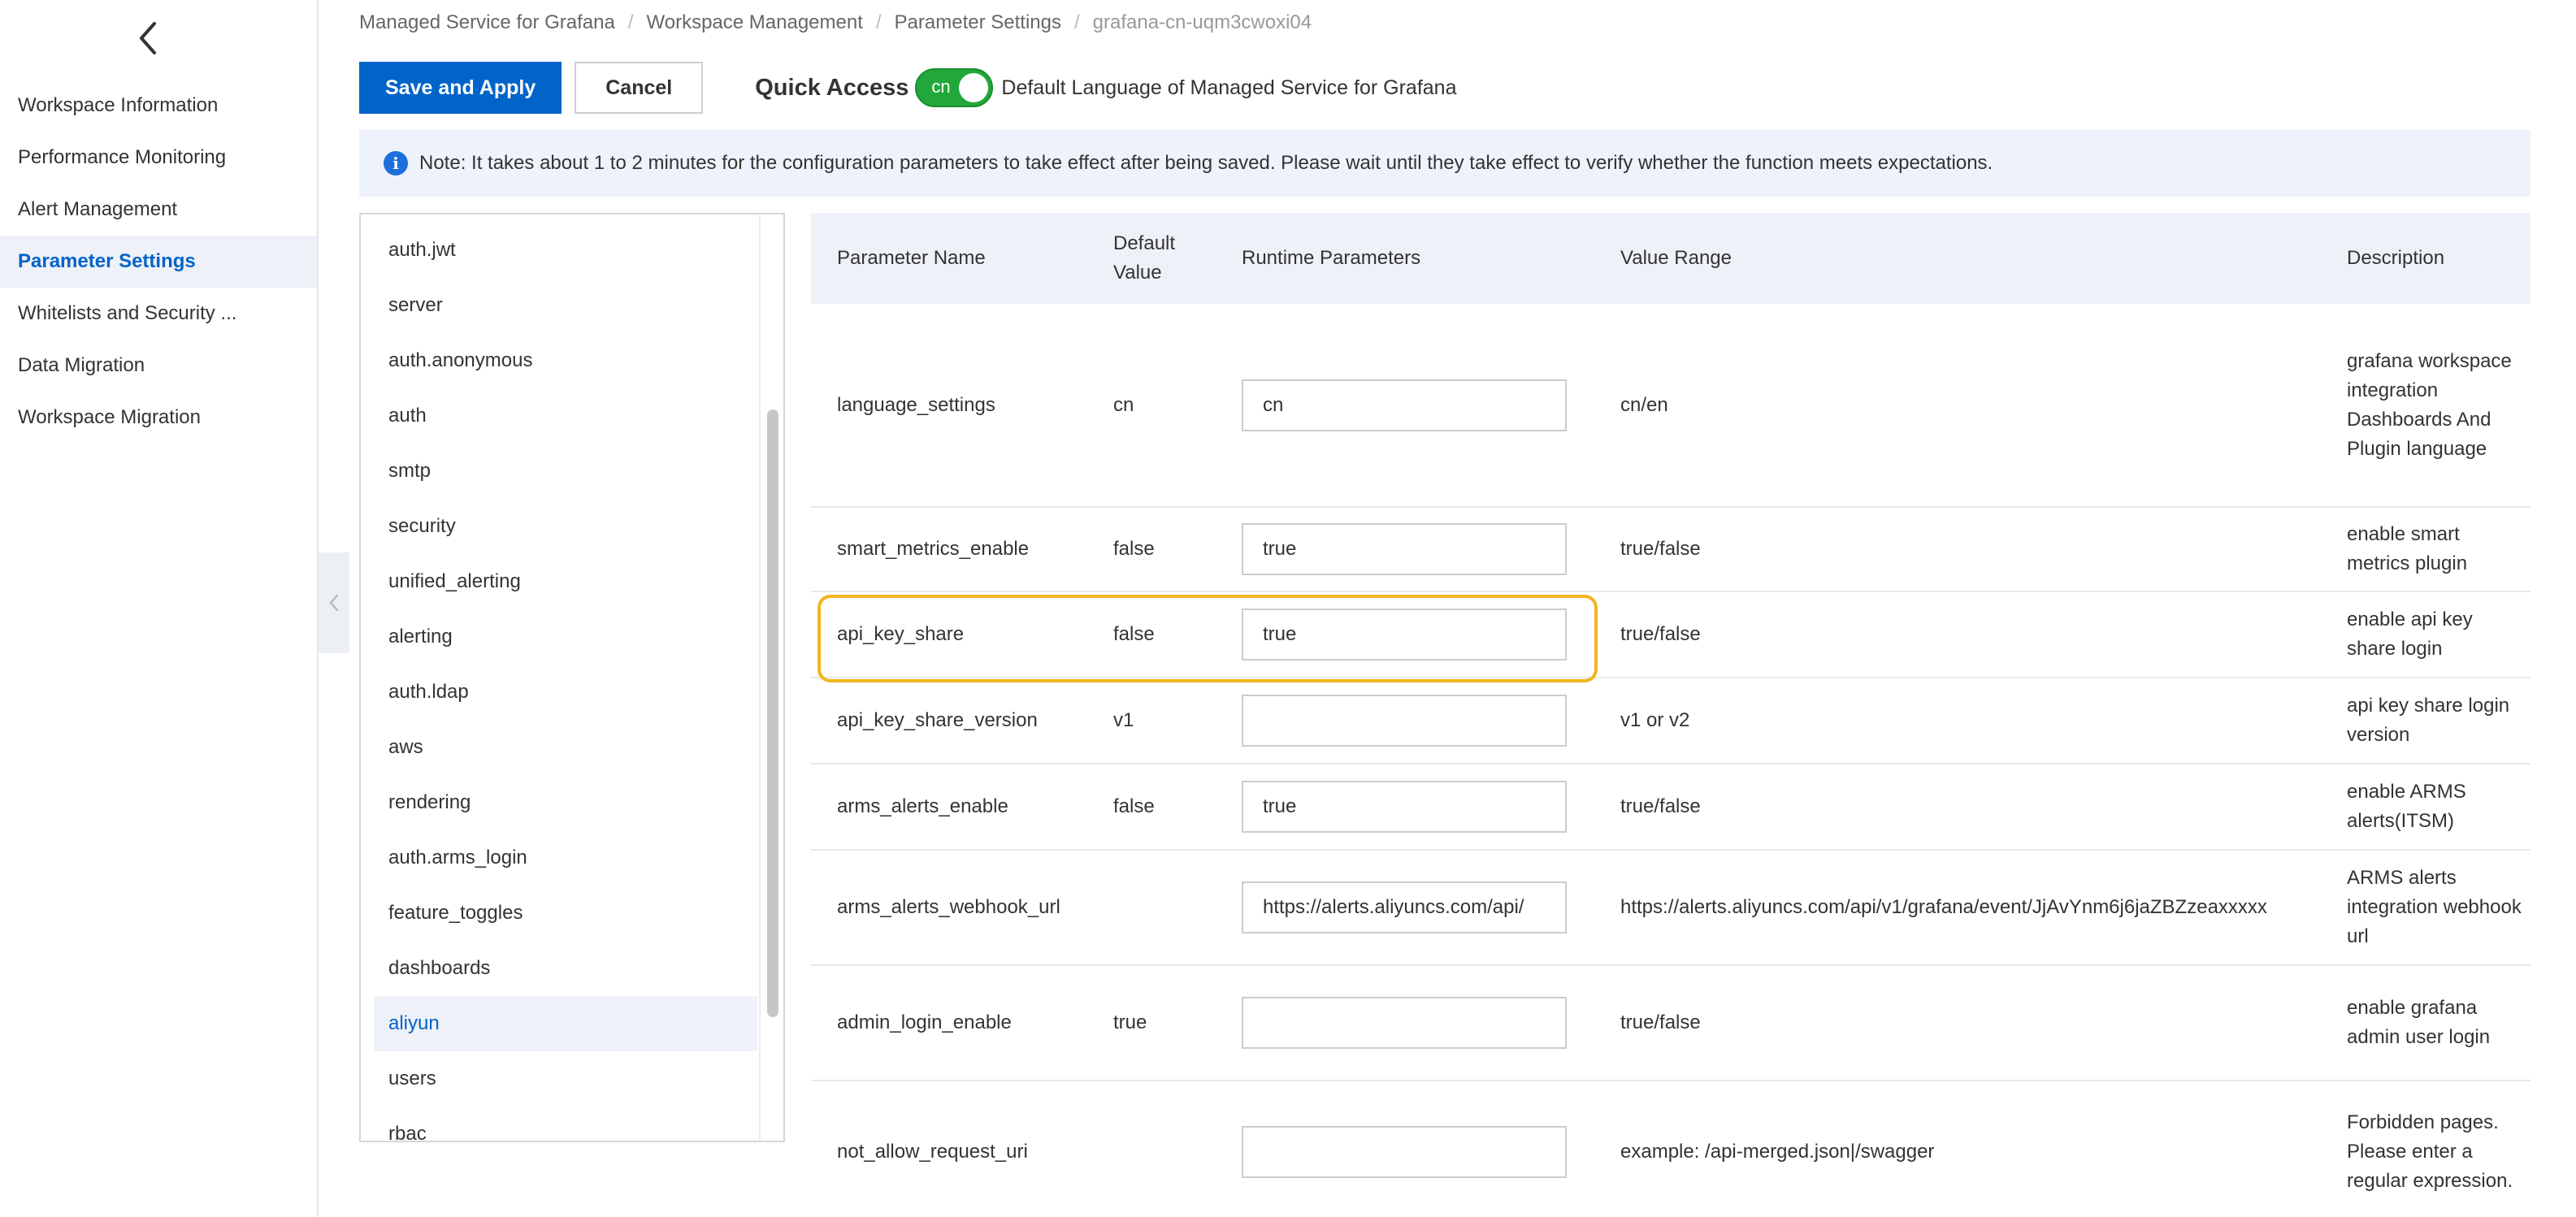  What do you see at coordinates (954, 549) in the screenshot?
I see `param-name: smart_metrics_enable` at bounding box center [954, 549].